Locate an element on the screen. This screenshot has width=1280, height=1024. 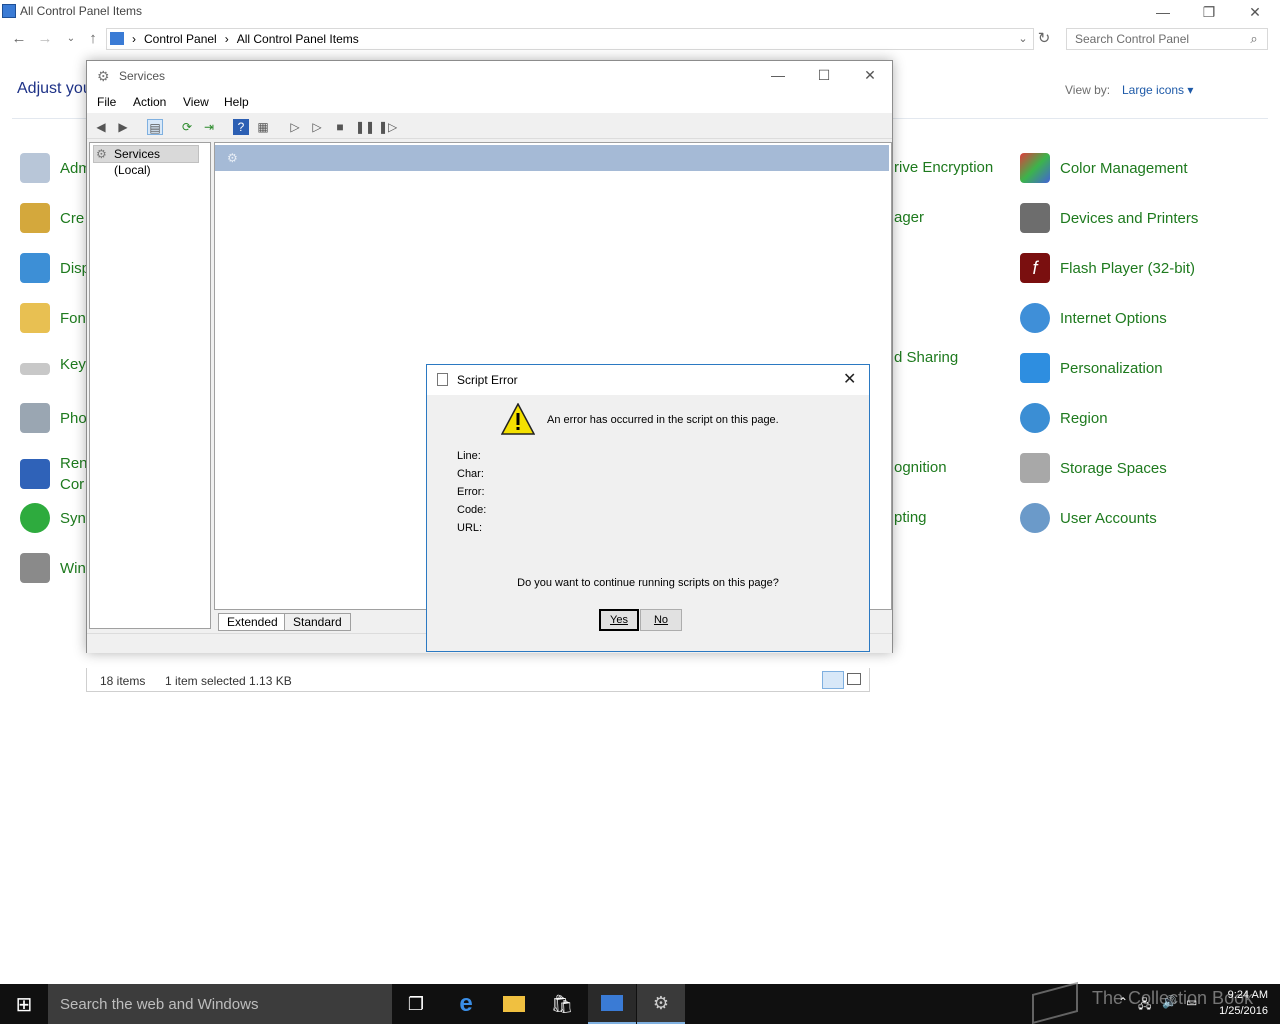
start-icon: ▷ is located at coordinates (295, 127).